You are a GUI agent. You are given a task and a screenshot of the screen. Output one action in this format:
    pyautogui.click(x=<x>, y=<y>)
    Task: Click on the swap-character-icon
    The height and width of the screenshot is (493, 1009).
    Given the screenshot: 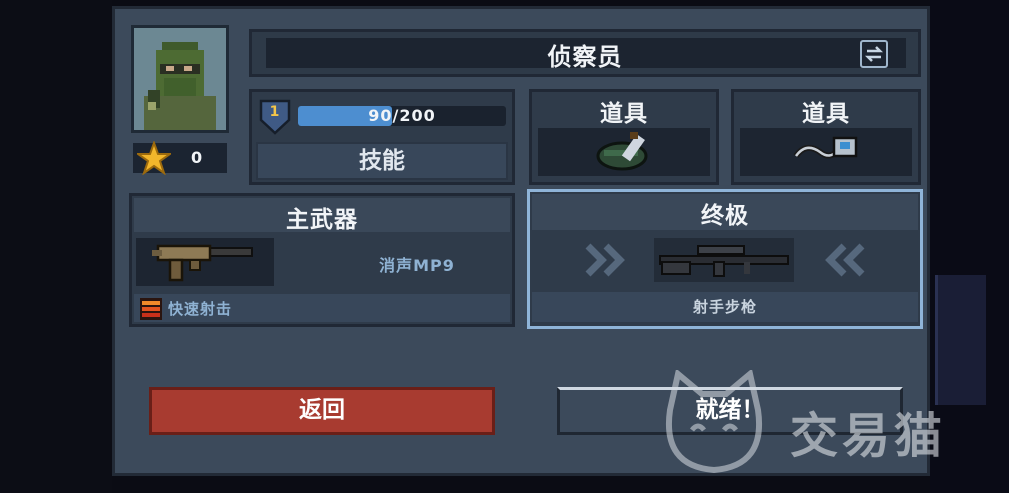 What is the action you would take?
    pyautogui.click(x=874, y=54)
    